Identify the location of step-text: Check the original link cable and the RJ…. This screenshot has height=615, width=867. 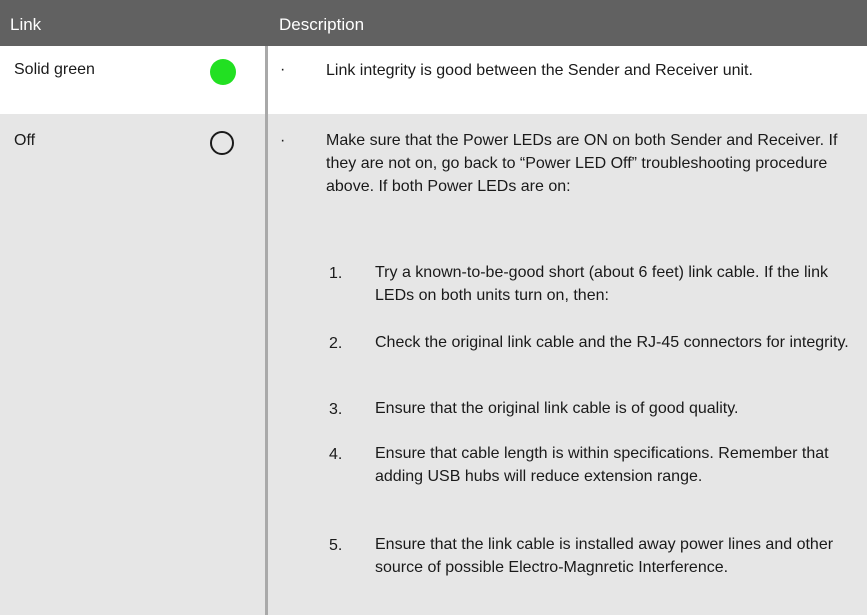
(612, 342).